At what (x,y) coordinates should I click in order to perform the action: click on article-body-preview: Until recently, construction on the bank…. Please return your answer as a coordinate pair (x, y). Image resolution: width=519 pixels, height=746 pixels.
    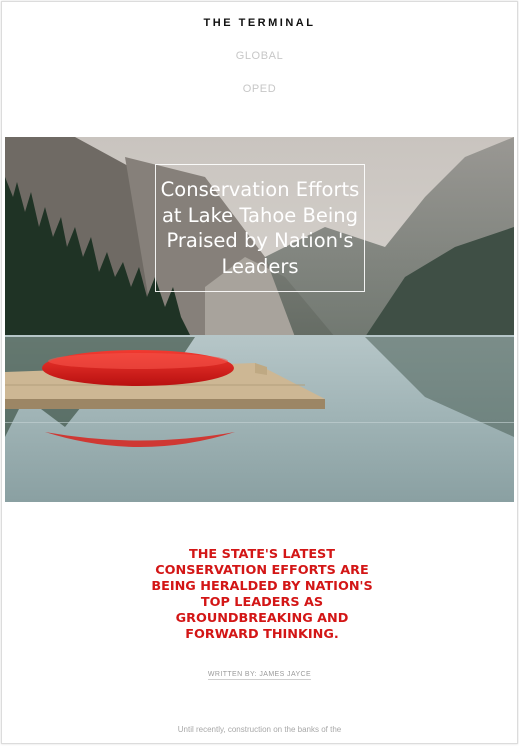
    Looking at the image, I should click on (259, 729).